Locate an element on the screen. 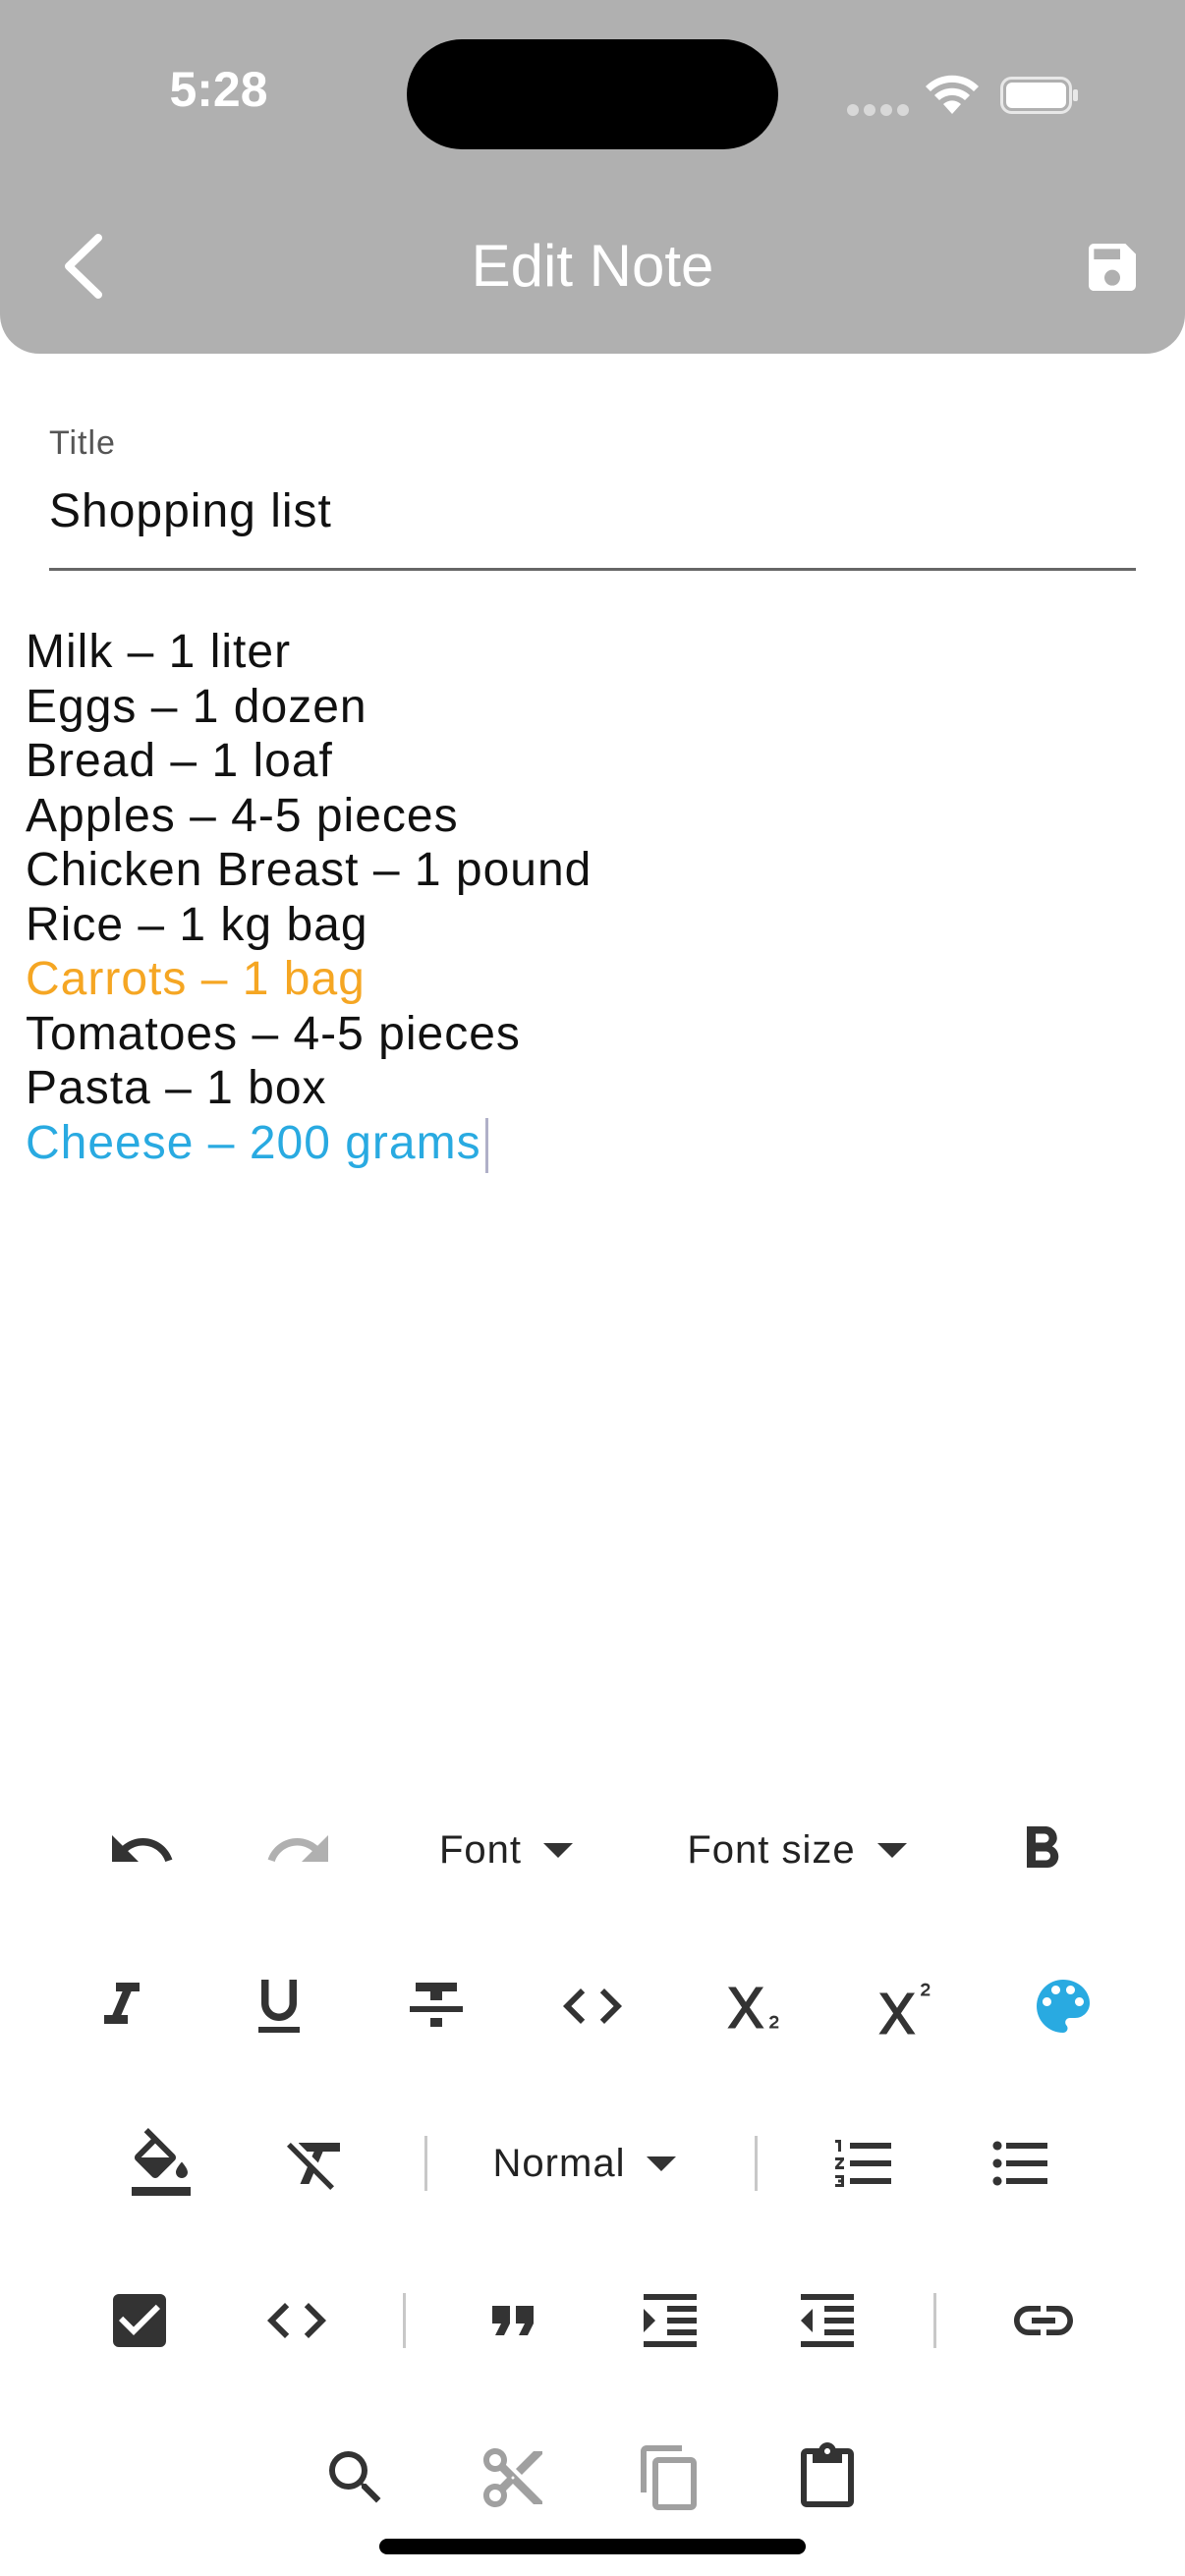  app-header: 5:28 Edit Note is located at coordinates (592, 177).